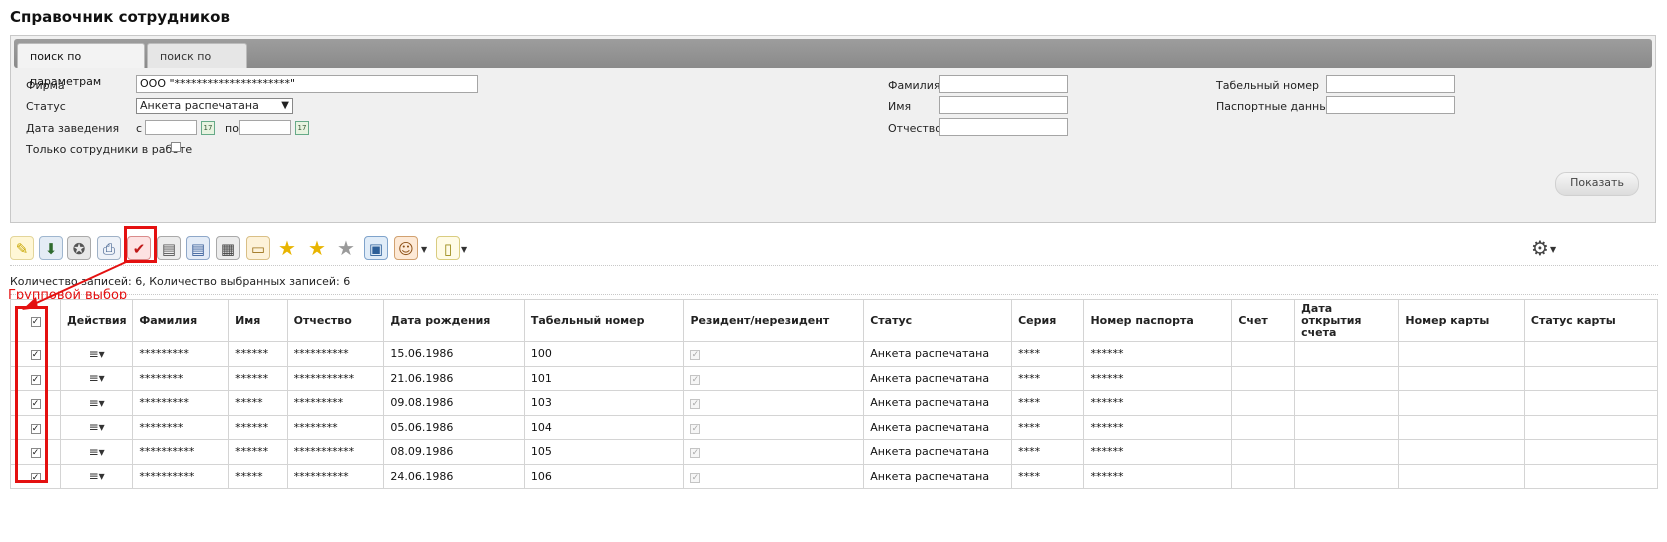 This screenshot has width=1667, height=542. I want to click on award-gray-icon: ✪, so click(79, 248).